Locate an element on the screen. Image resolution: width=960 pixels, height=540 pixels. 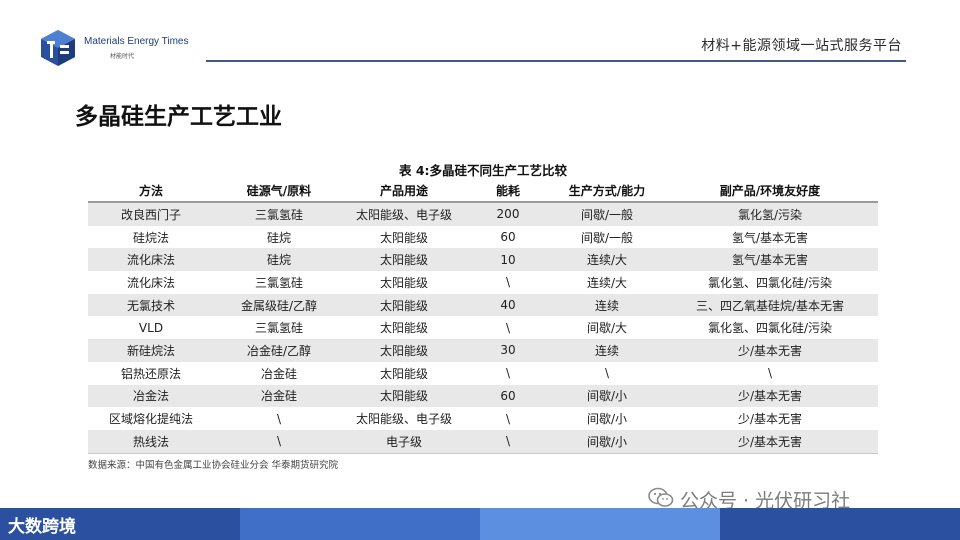
table-row: 铝热还原法 冶金硅 太阳能级 \ \ \ is located at coordinates (483, 373).